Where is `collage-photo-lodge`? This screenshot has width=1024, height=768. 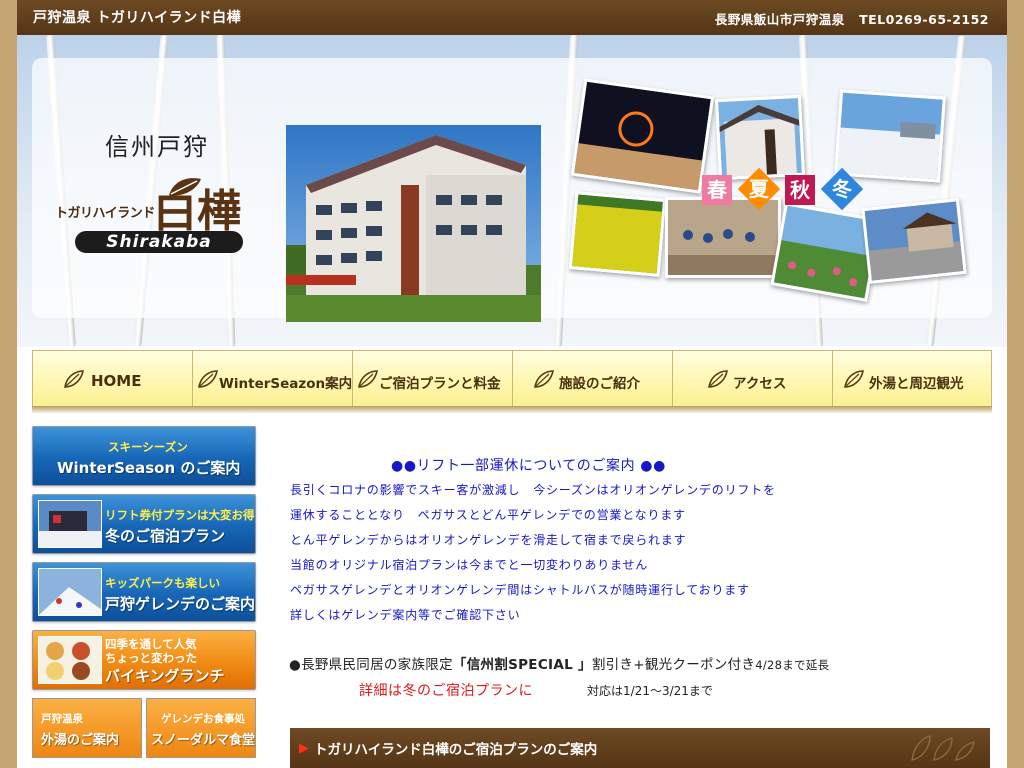
collage-photo-lodge is located at coordinates (914, 241).